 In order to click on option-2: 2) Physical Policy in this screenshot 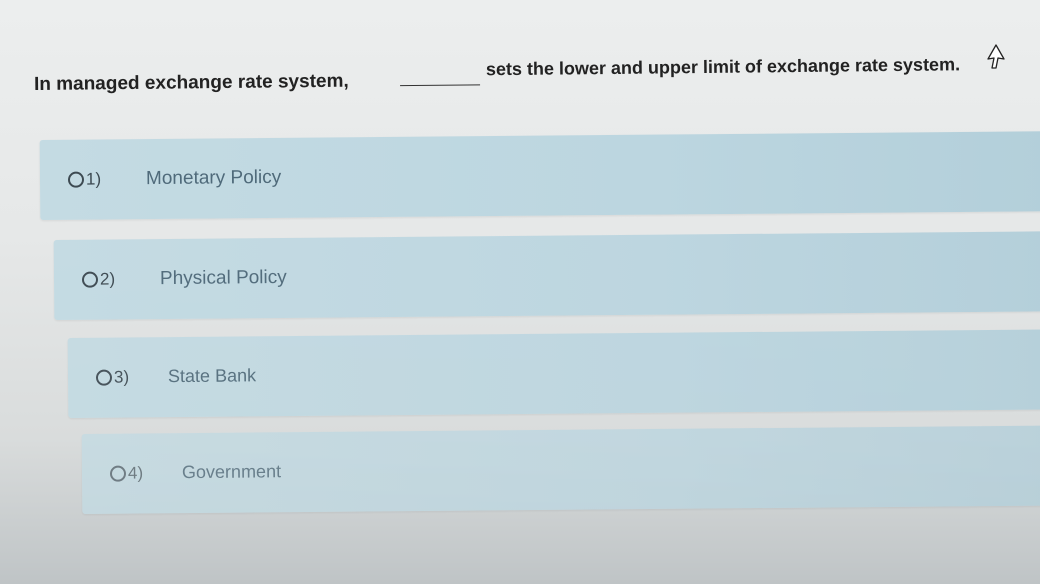, I will do `click(546, 275)`.